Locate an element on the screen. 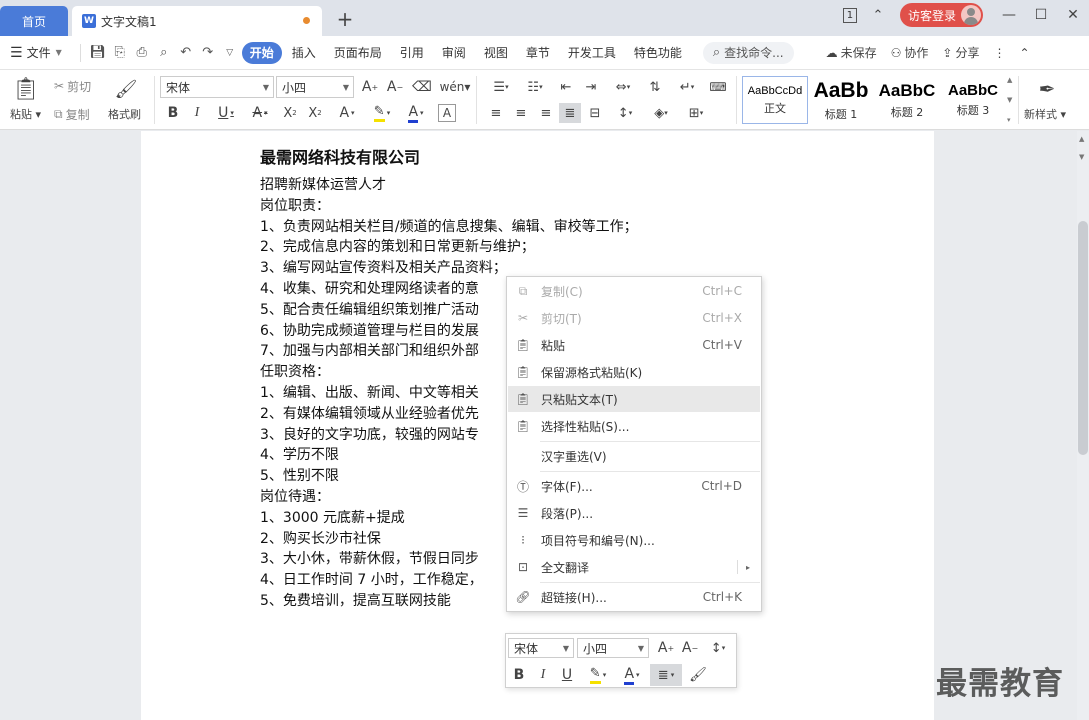 This screenshot has height=720, width=1089. italic-button: I is located at coordinates (197, 113).